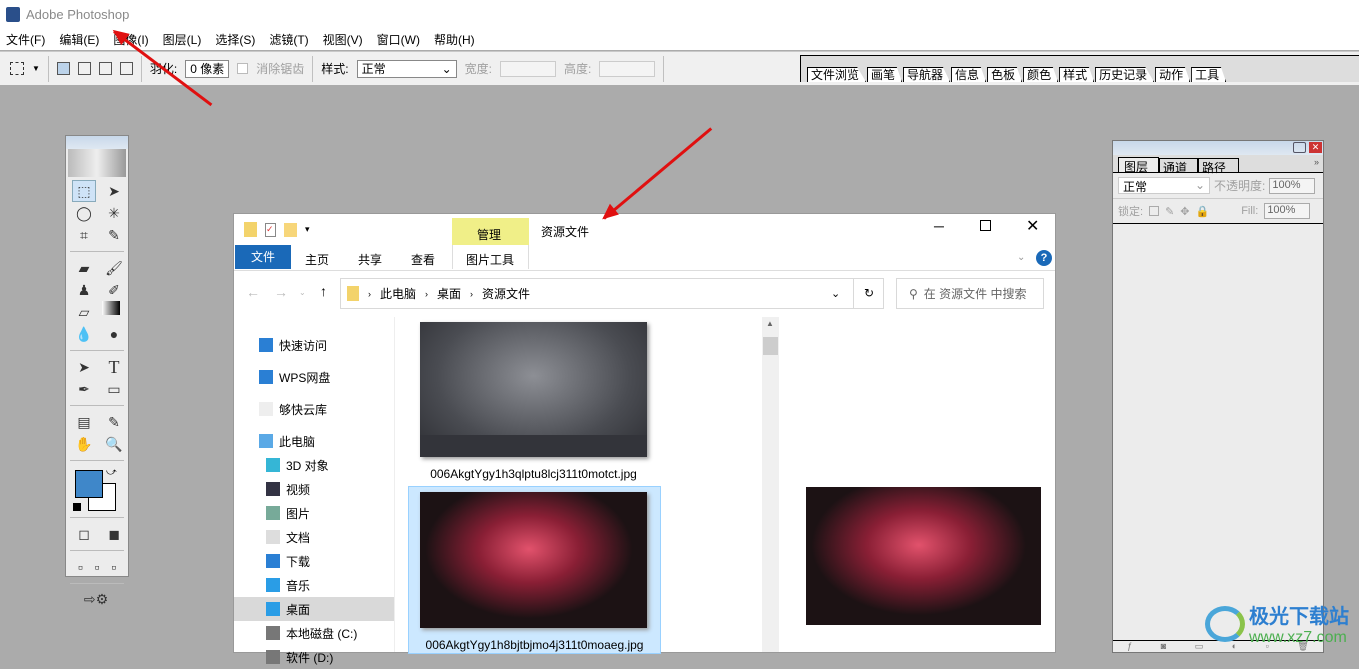 The height and width of the screenshot is (669, 1359). What do you see at coordinates (1129, 646) in the screenshot?
I see `layer-style-icon: ƒ` at bounding box center [1129, 646].